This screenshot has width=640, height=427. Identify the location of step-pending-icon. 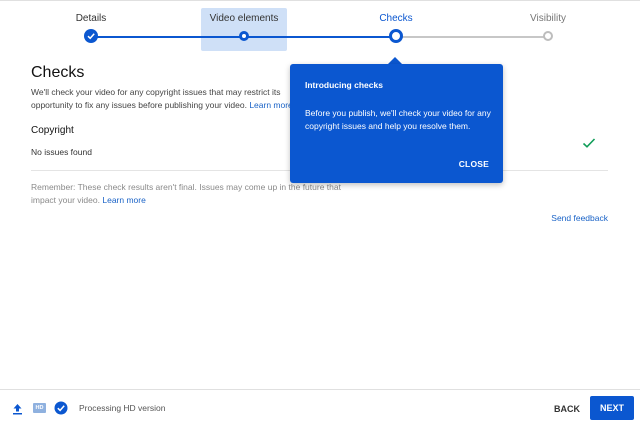
(548, 36).